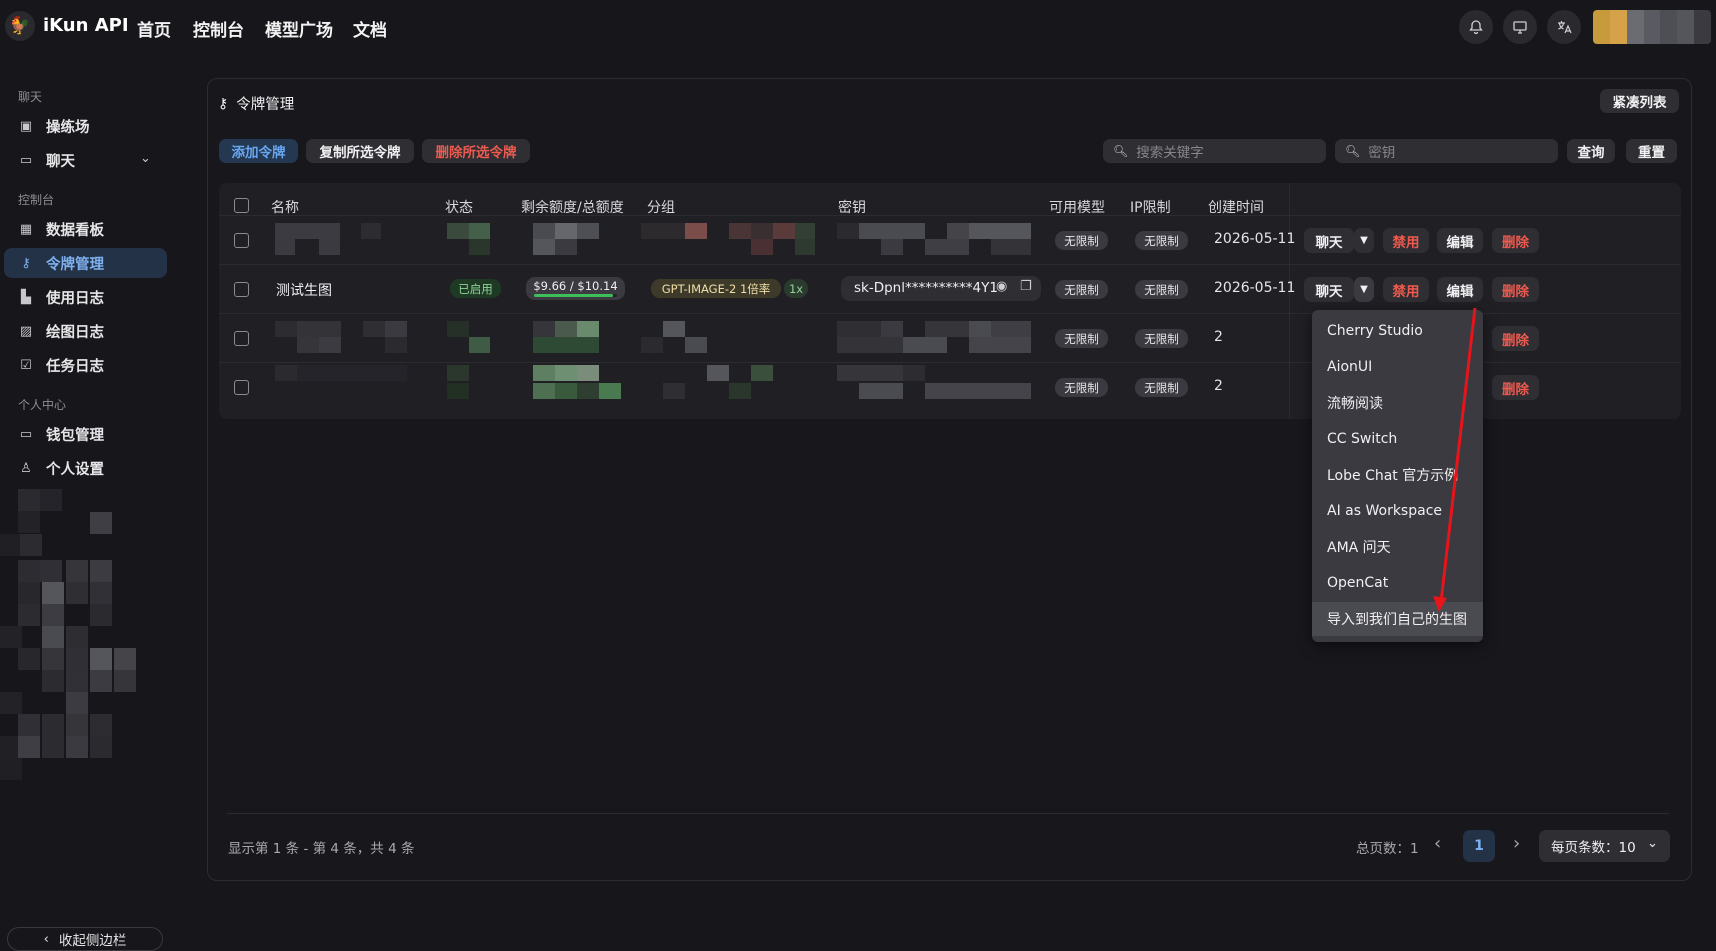  Describe the element at coordinates (1440, 604) in the screenshot. I see `annotation-arrow-head` at that location.